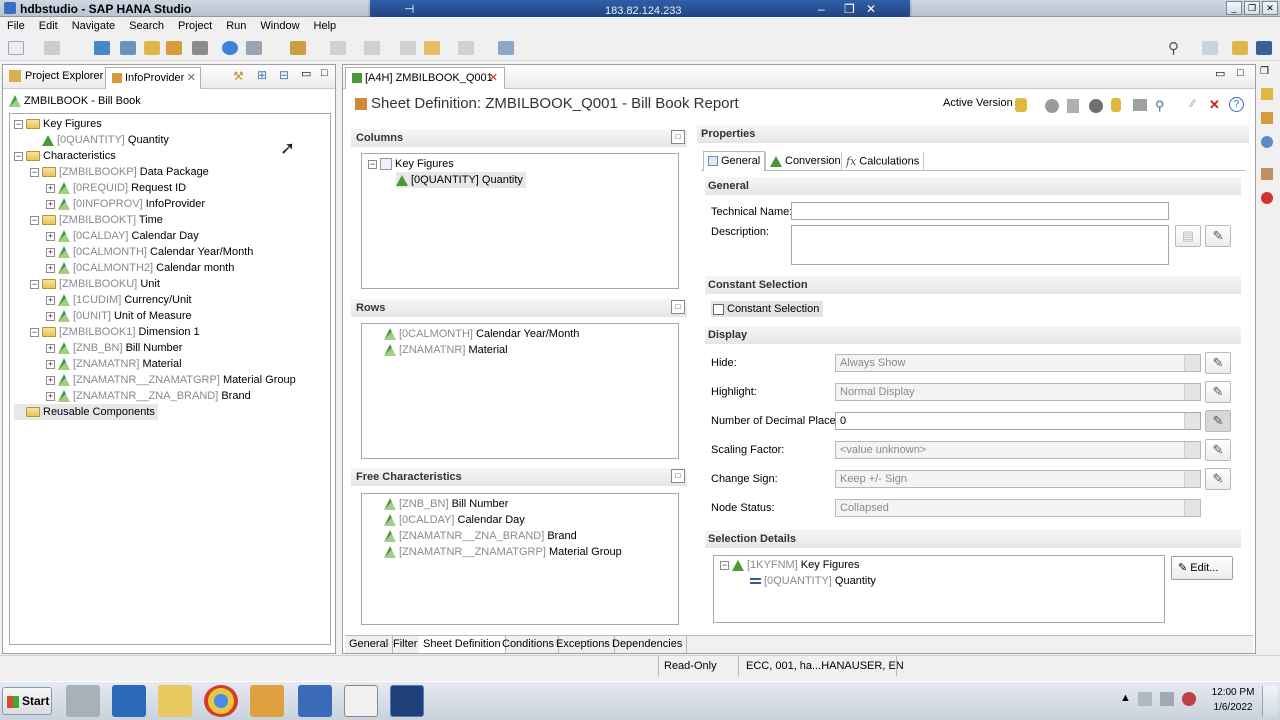 The width and height of the screenshot is (1280, 720). What do you see at coordinates (175, 701) in the screenshot?
I see `explorer-icon` at bounding box center [175, 701].